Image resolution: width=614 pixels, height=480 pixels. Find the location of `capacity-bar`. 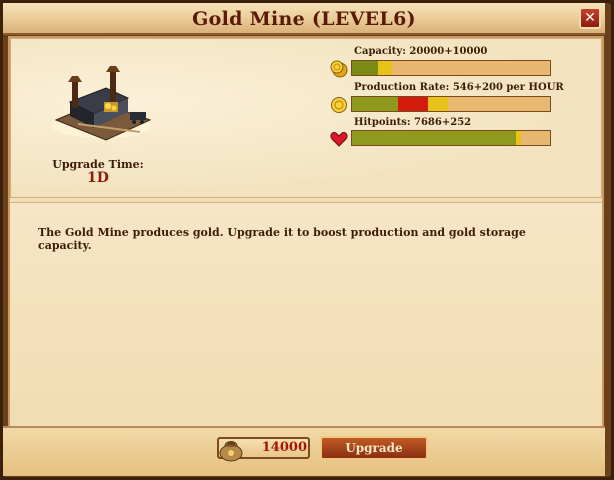

capacity-bar is located at coordinates (451, 68).